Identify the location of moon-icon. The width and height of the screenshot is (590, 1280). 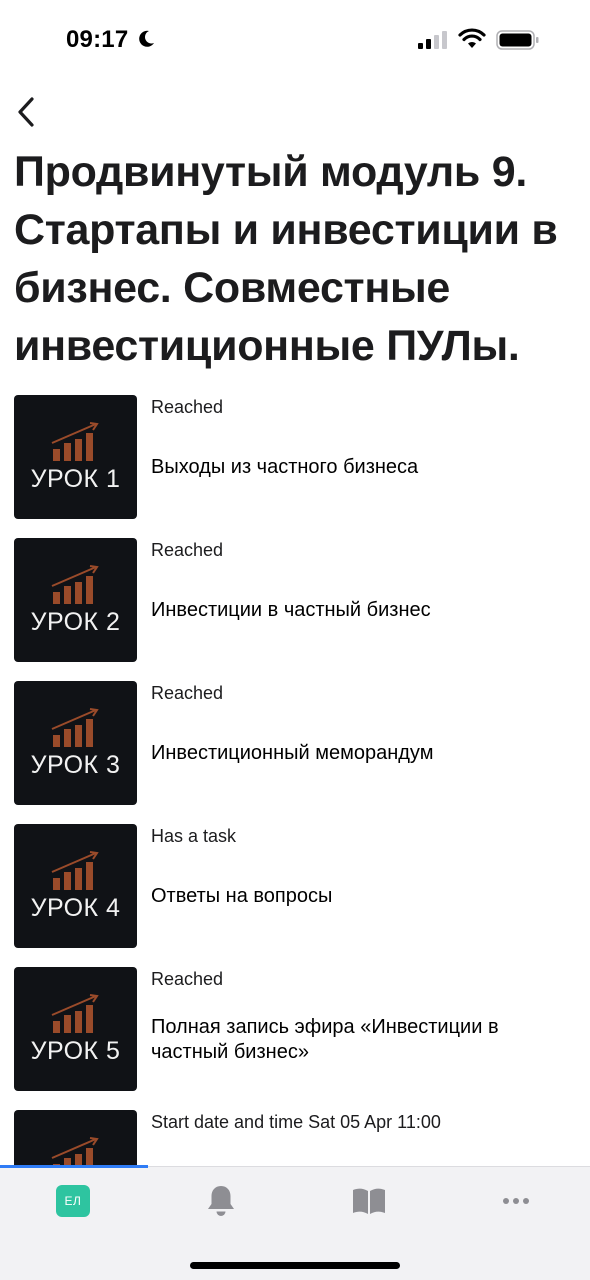
(146, 38).